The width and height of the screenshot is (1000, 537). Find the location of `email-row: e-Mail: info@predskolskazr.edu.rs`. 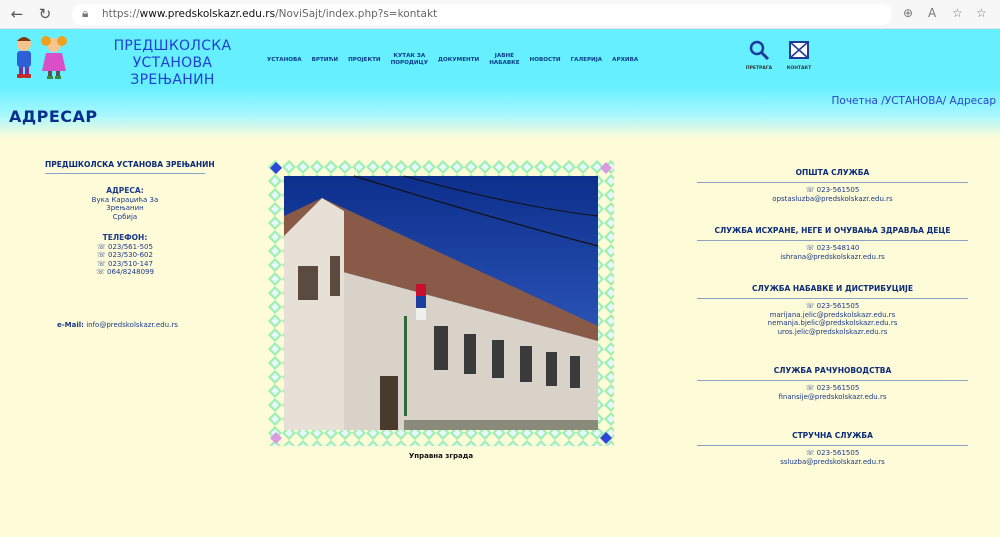

email-row: e-Mail: info@predskolskazr.edu.rs is located at coordinates (117, 325).